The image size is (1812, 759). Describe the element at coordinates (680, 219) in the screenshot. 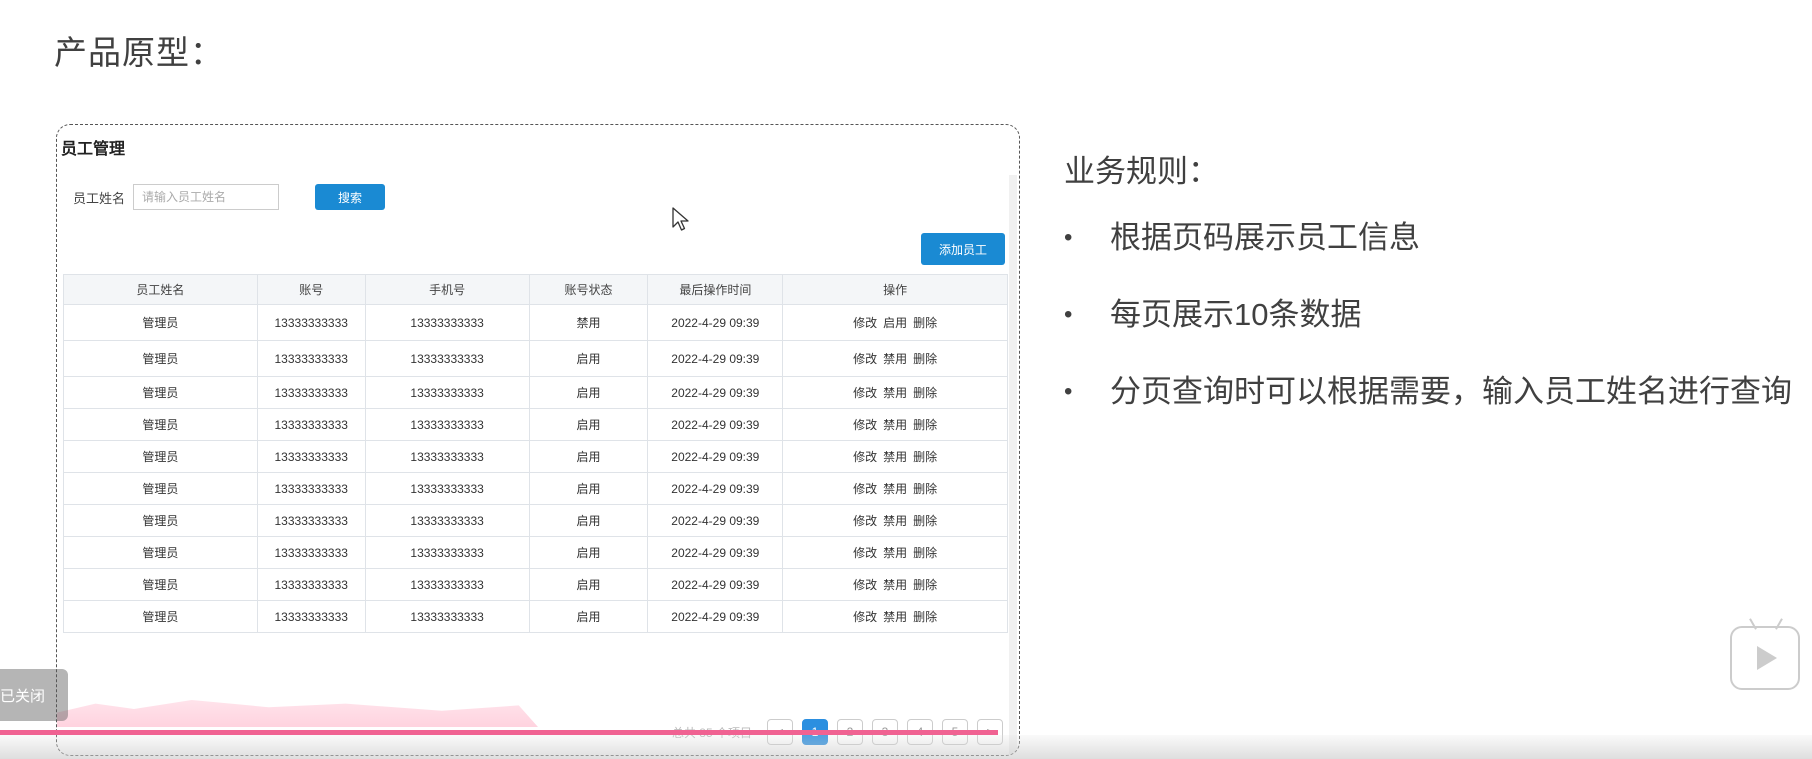

I see `mouse-cursor-icon` at that location.